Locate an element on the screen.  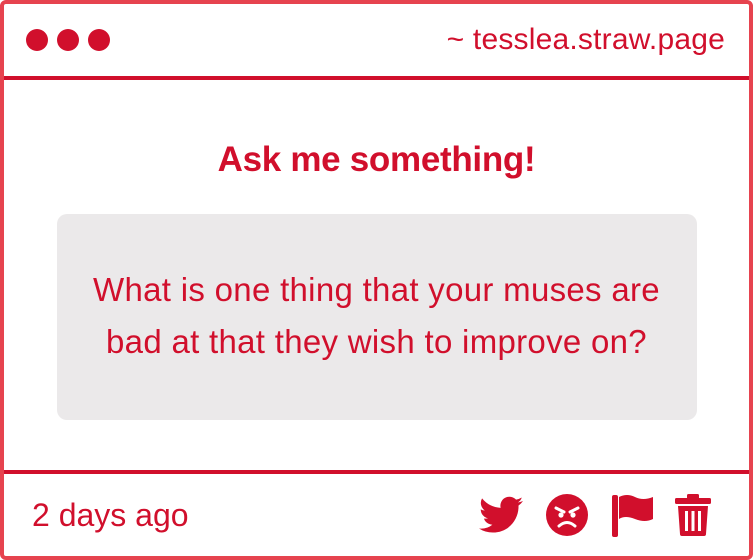
page-title: Ask me something! is located at coordinates (376, 159).